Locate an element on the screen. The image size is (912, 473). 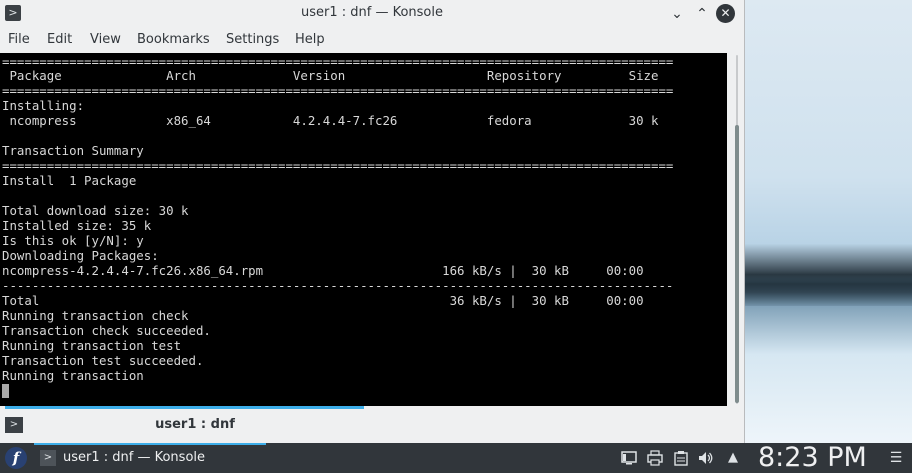
terminal-line: Transaction test succeeded. is located at coordinates (103, 360).